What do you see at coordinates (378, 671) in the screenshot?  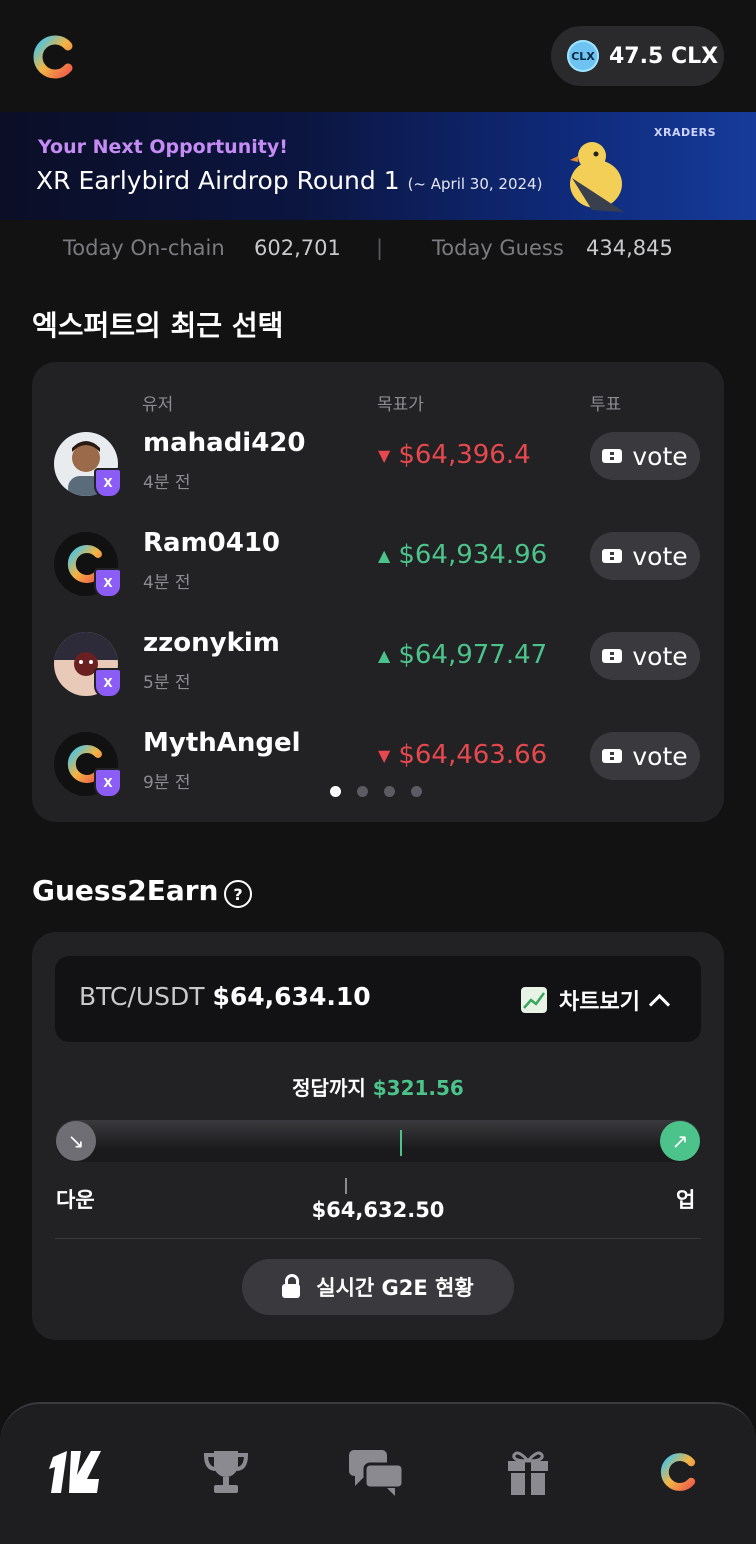 I see `expert-row: X zzonykim 5분 전 ▲ $64,977.47 vote` at bounding box center [378, 671].